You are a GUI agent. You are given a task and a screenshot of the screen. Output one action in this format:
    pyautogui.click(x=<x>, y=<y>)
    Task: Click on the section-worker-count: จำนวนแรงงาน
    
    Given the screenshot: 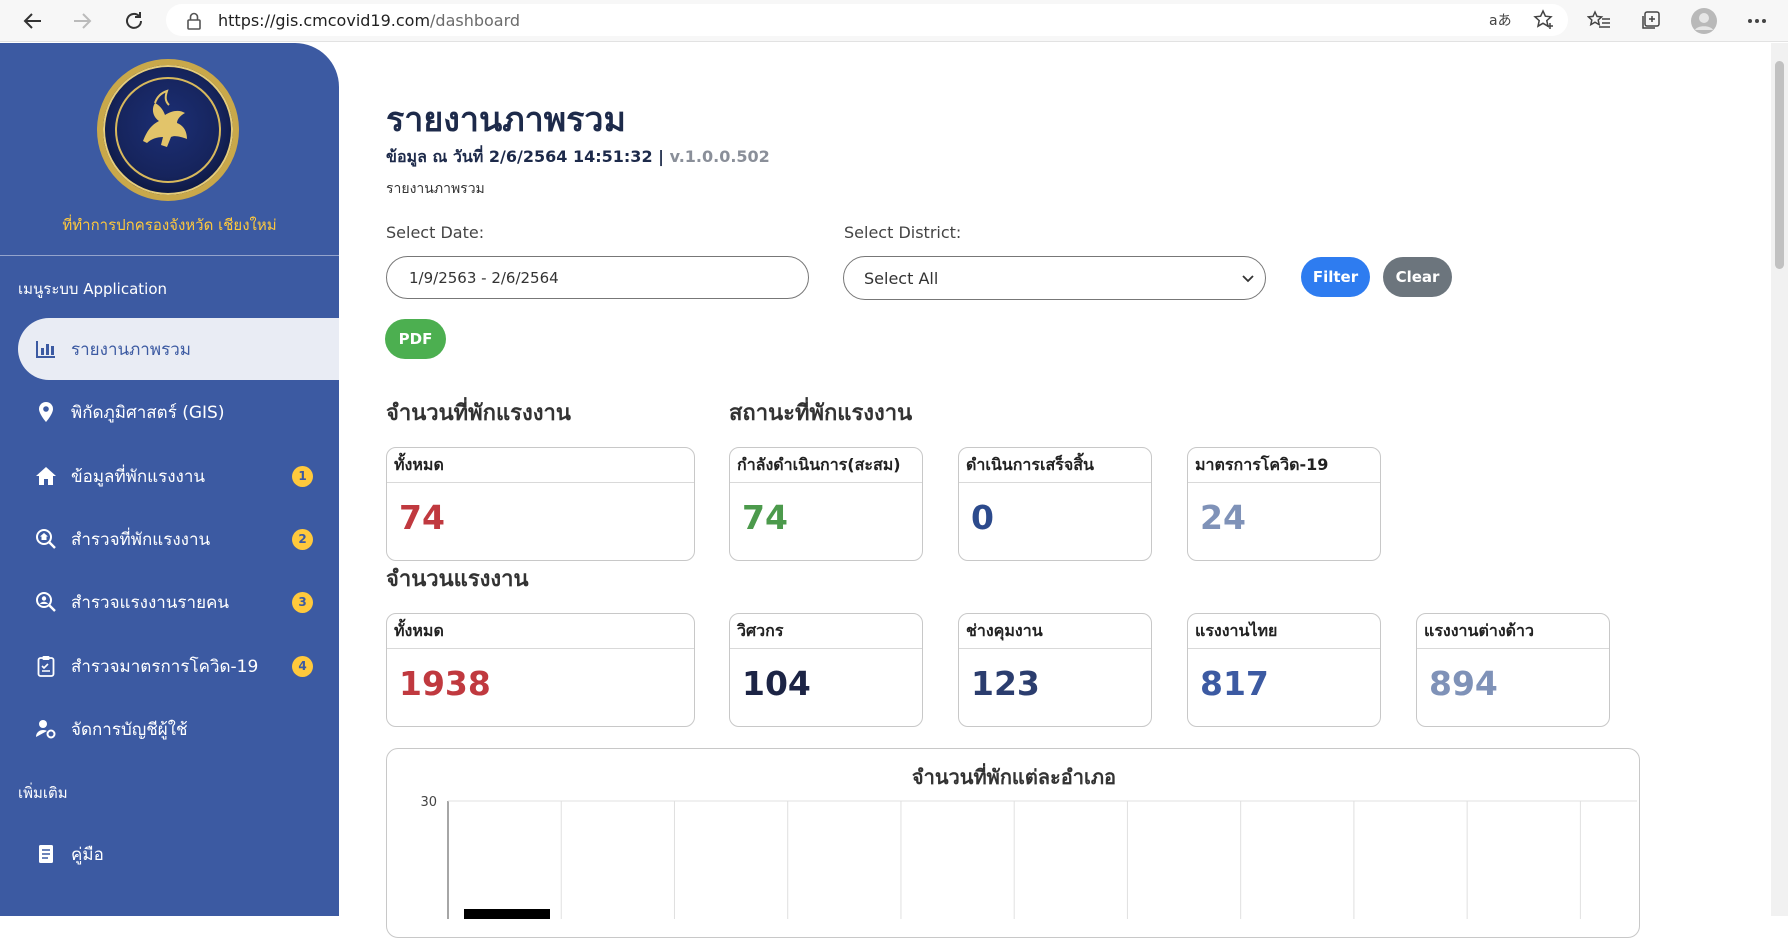 What is the action you would take?
    pyautogui.click(x=457, y=579)
    